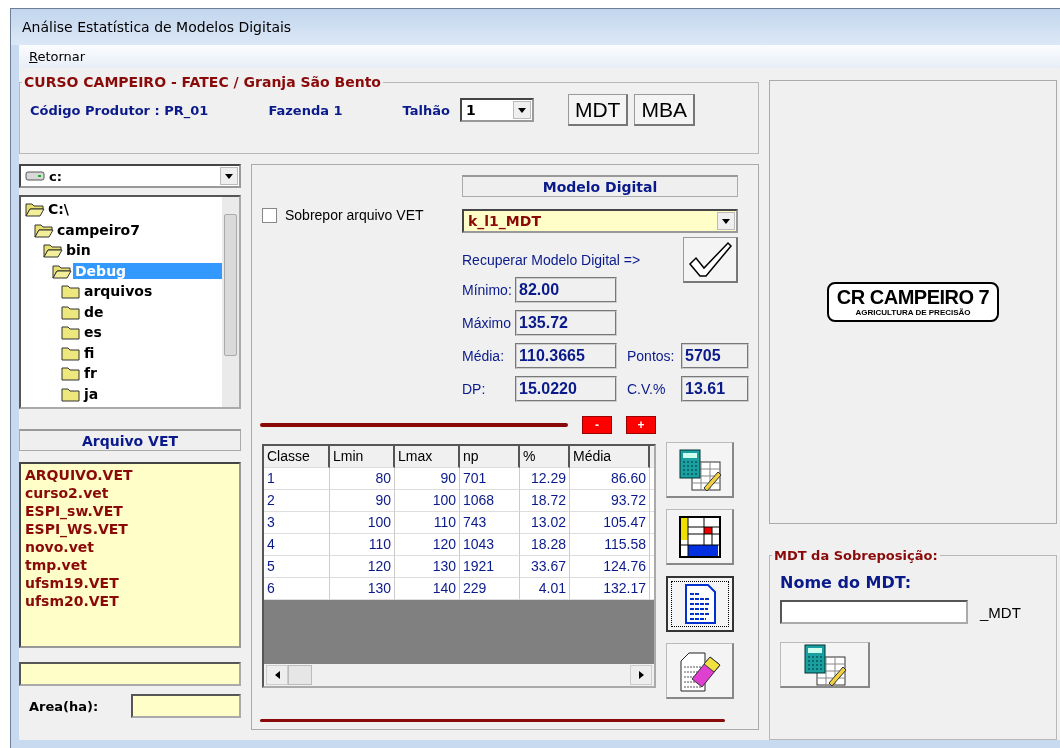 This screenshot has width=1060, height=748. What do you see at coordinates (664, 110) in the screenshot?
I see `mode-button: MBA` at bounding box center [664, 110].